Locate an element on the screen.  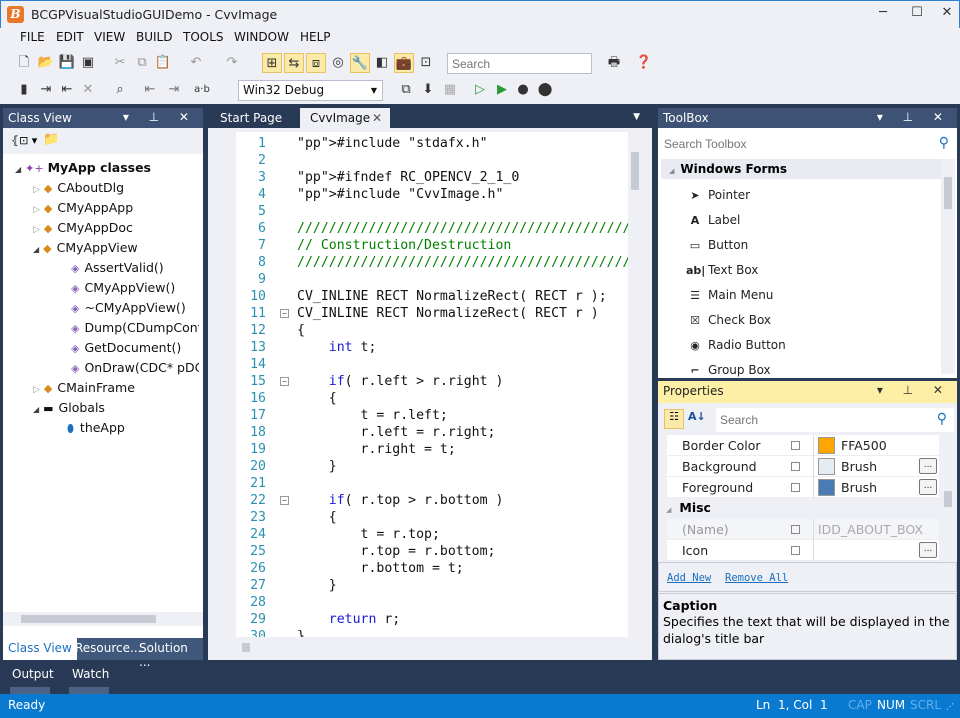
sort-icon: ⦃⊡ ▾ is located at coordinates (24, 140).